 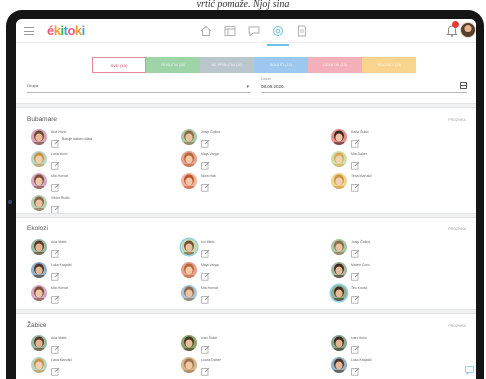 What do you see at coordinates (278, 31) in the screenshot?
I see `settings-icon` at bounding box center [278, 31].